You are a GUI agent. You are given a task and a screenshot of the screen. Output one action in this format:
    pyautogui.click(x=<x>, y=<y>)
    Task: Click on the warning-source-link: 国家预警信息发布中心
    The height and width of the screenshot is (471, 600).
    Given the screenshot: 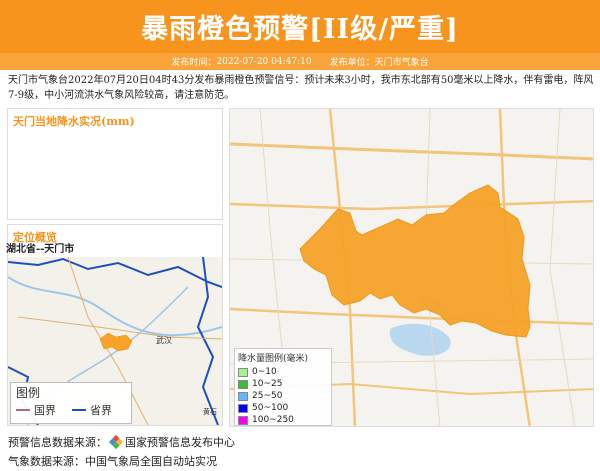 What is the action you would take?
    pyautogui.click(x=180, y=442)
    